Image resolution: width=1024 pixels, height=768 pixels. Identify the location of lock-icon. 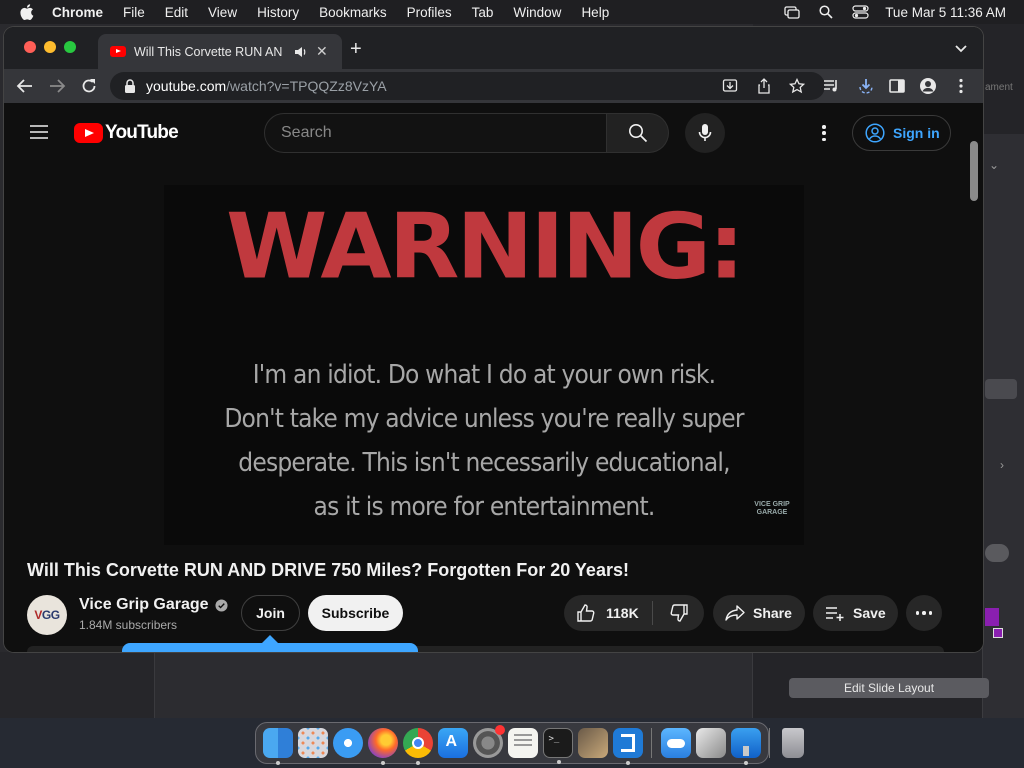
(130, 86).